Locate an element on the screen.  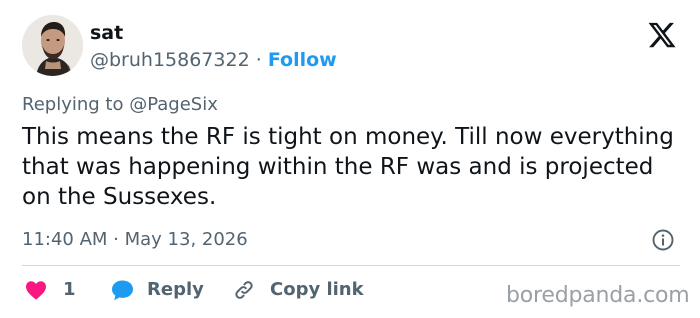
handle-row: @bruh15867322 · Follow is located at coordinates (213, 60).